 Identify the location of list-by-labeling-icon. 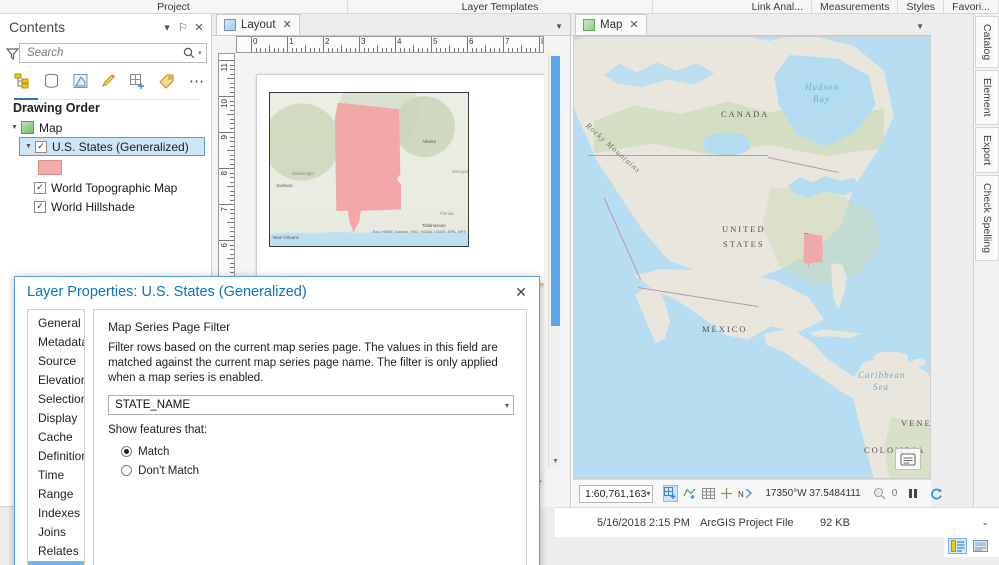
(166, 81).